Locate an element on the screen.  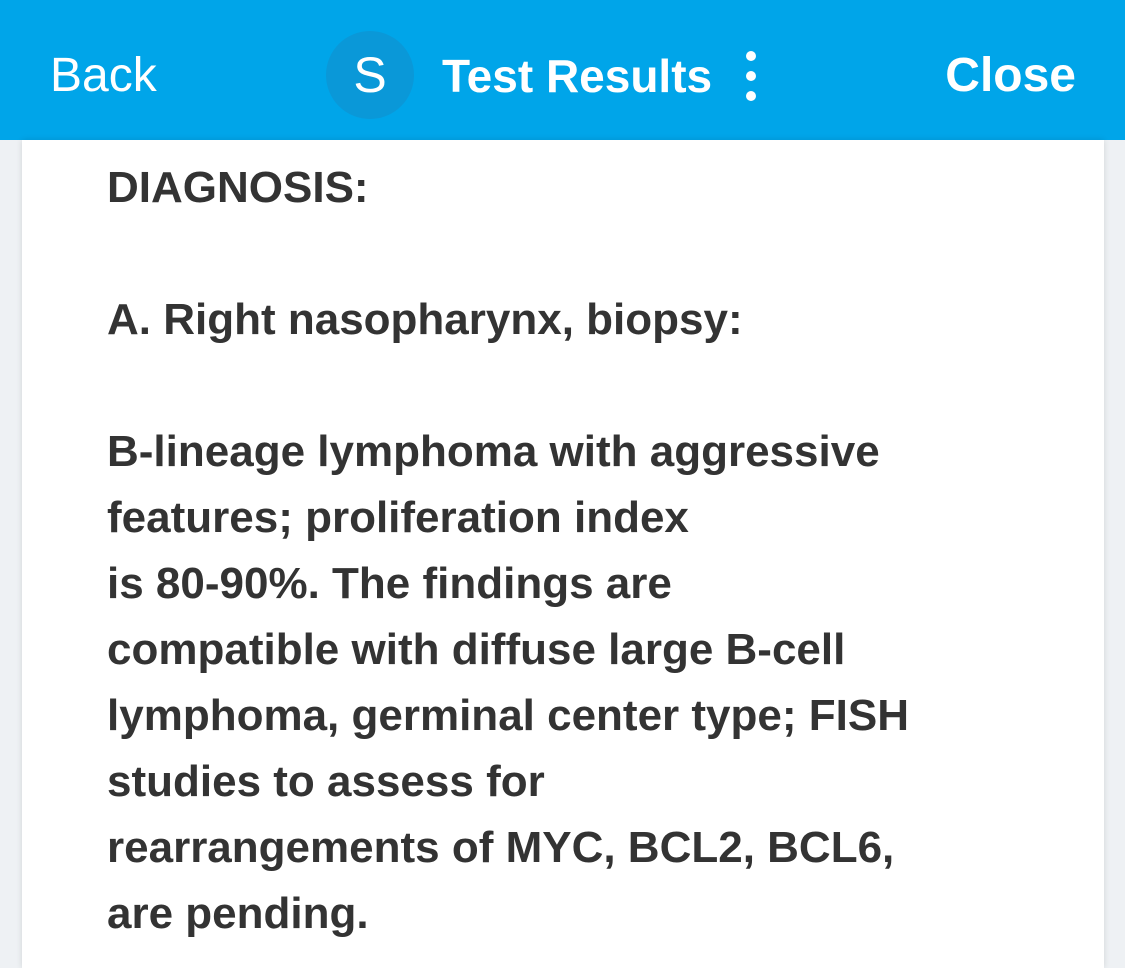
back-button: Back is located at coordinates (103, 76).